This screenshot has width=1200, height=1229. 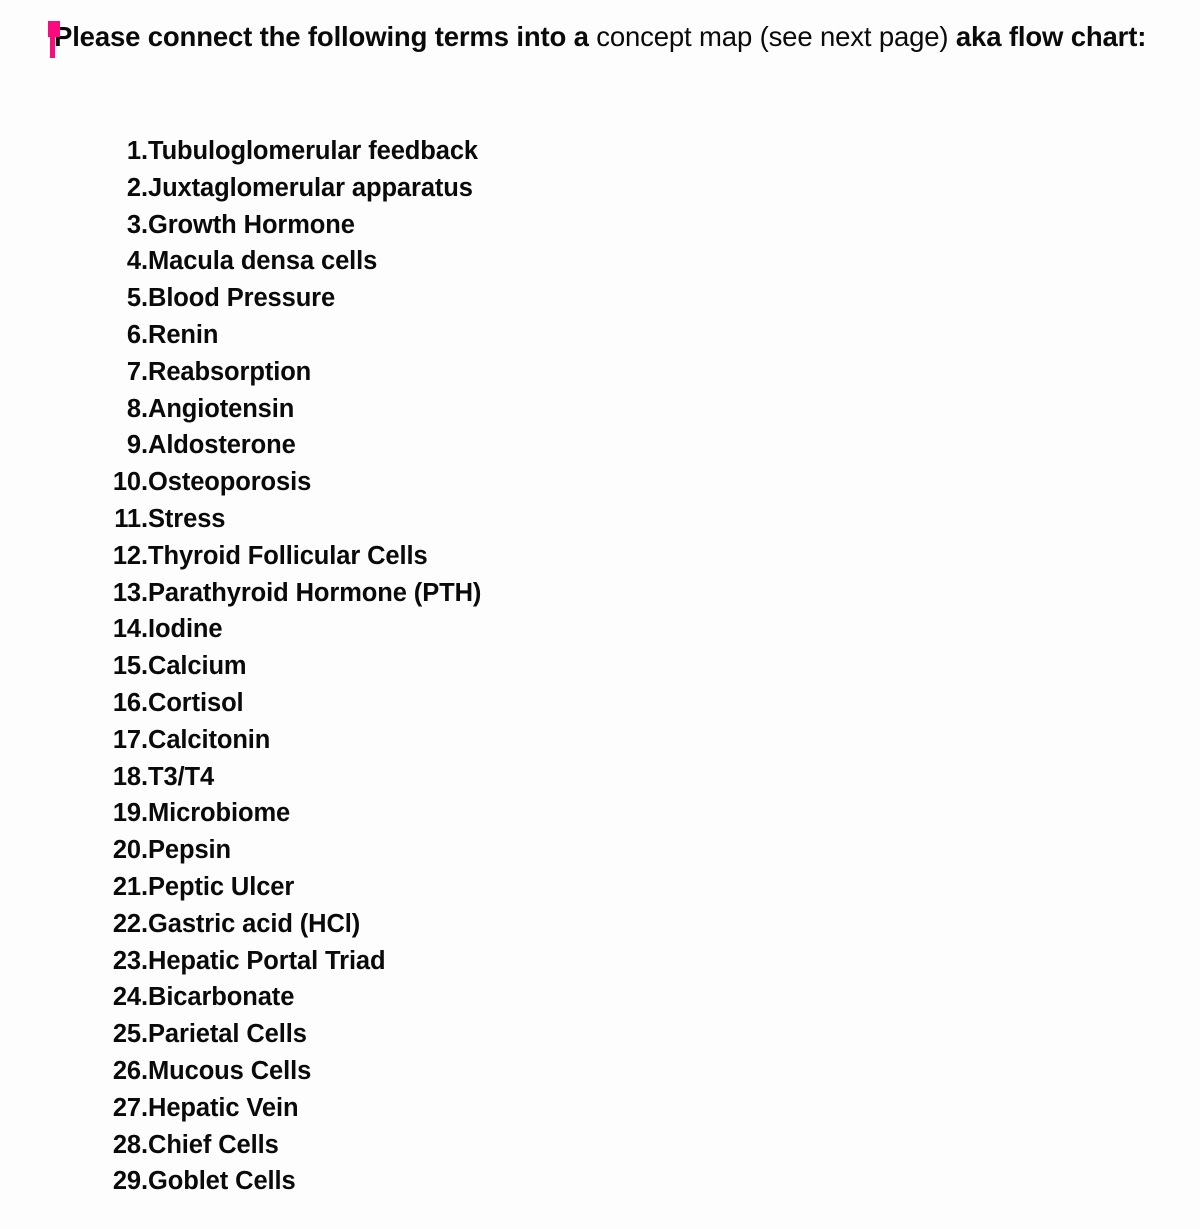 I want to click on list-item-label: Juxtaglomerular apparatus, so click(x=310, y=187).